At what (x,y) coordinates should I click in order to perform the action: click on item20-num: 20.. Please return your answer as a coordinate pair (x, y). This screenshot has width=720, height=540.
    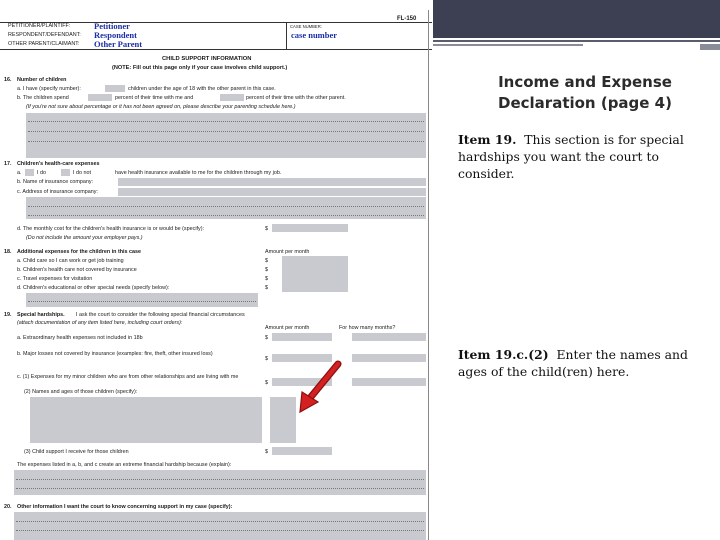
    Looking at the image, I should click on (8, 507).